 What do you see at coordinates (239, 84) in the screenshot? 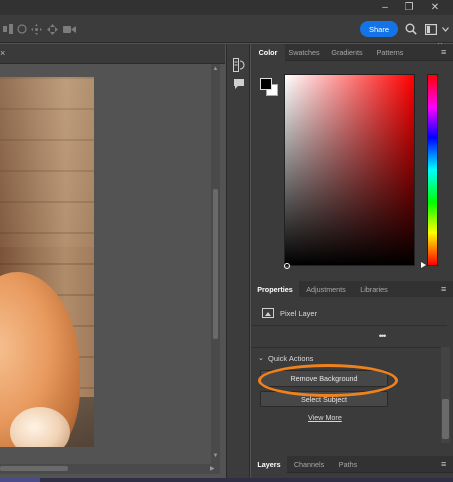
I see `comments-icon` at bounding box center [239, 84].